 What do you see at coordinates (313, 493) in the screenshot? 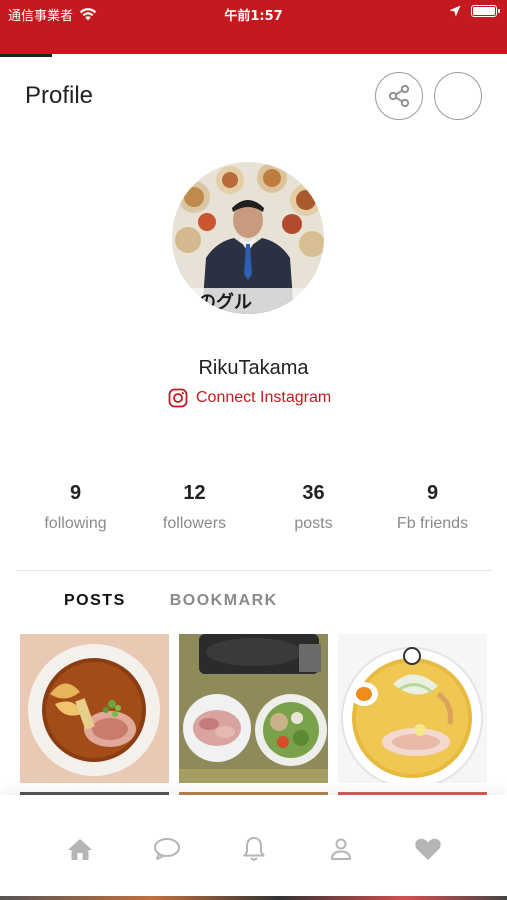
I see `stat-value: 36` at bounding box center [313, 493].